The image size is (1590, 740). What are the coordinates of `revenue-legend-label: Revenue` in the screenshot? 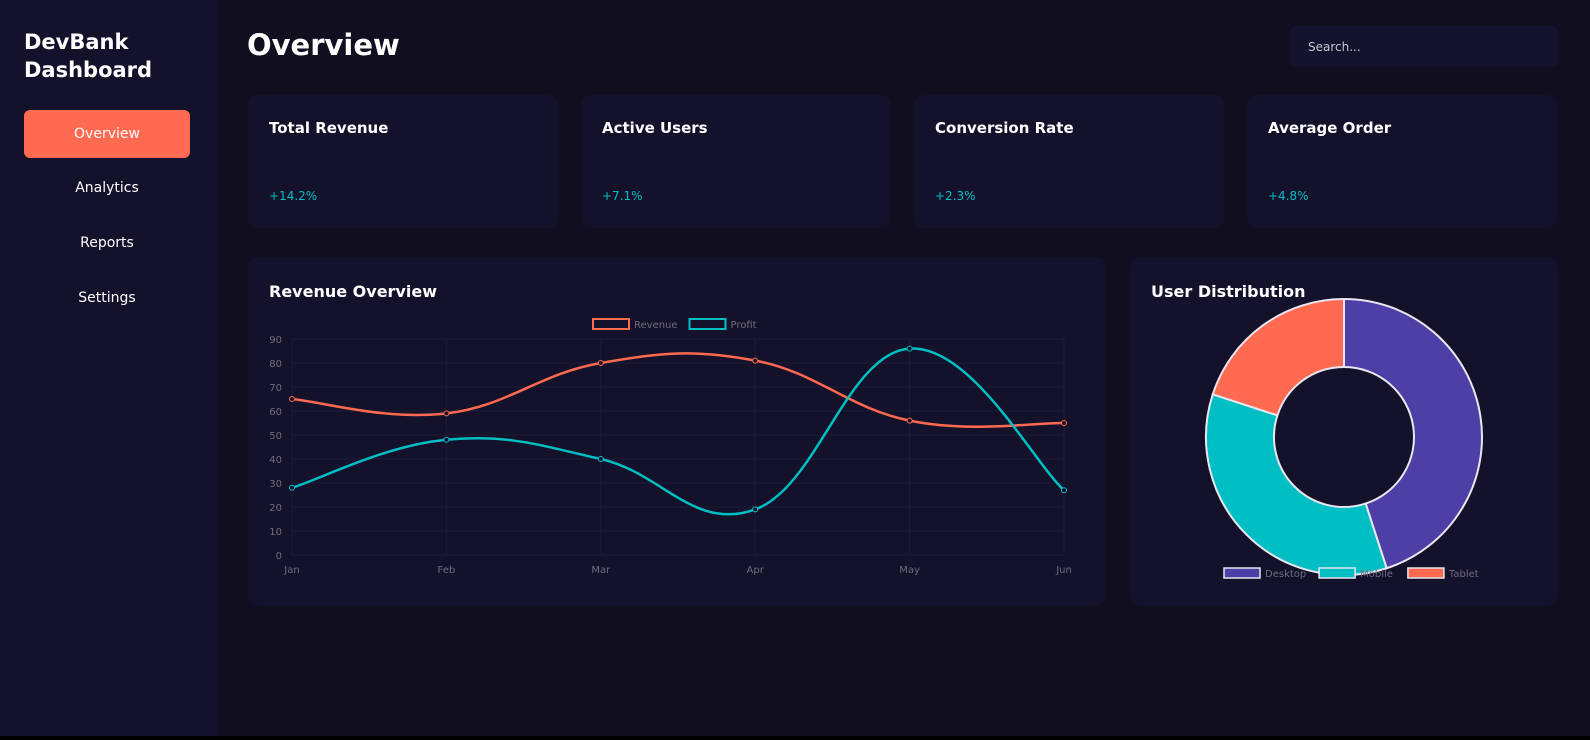 It's located at (656, 325).